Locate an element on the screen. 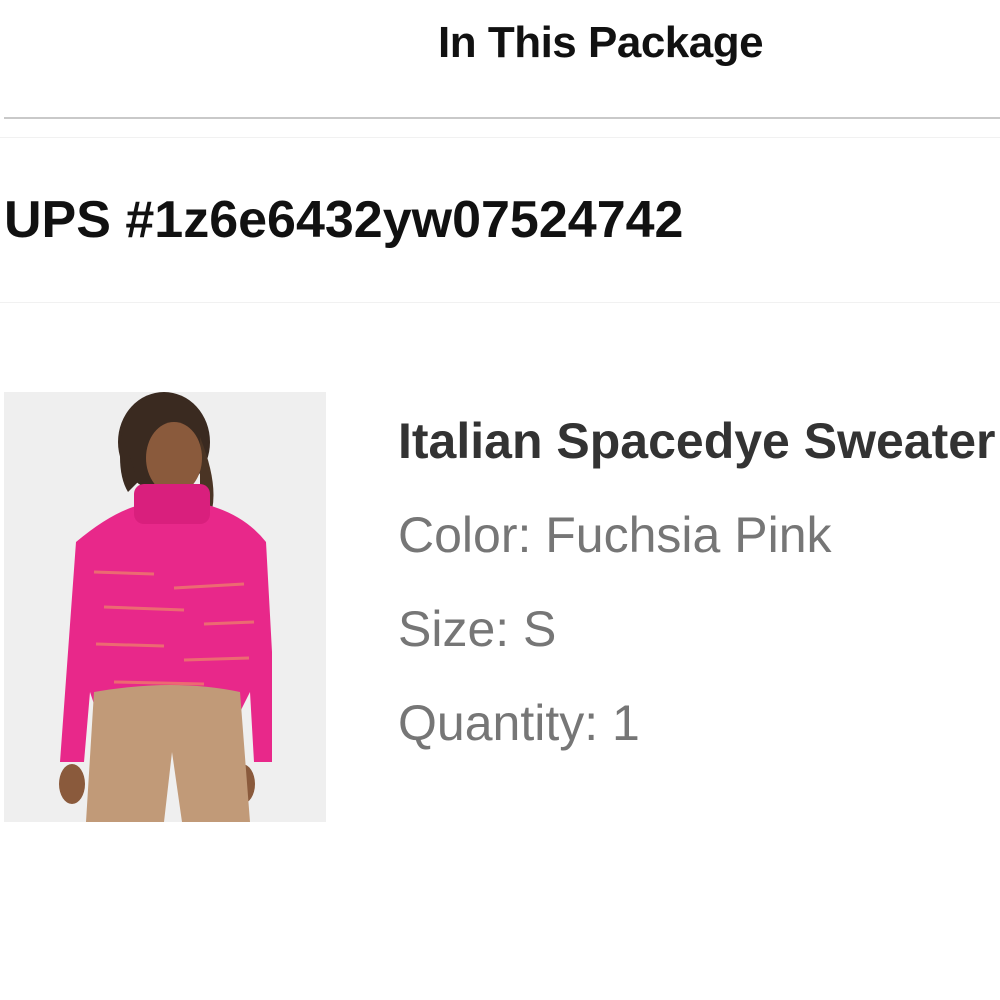 The width and height of the screenshot is (1000, 1000). product-color: Color: Fuchsia Pink is located at coordinates (615, 535).